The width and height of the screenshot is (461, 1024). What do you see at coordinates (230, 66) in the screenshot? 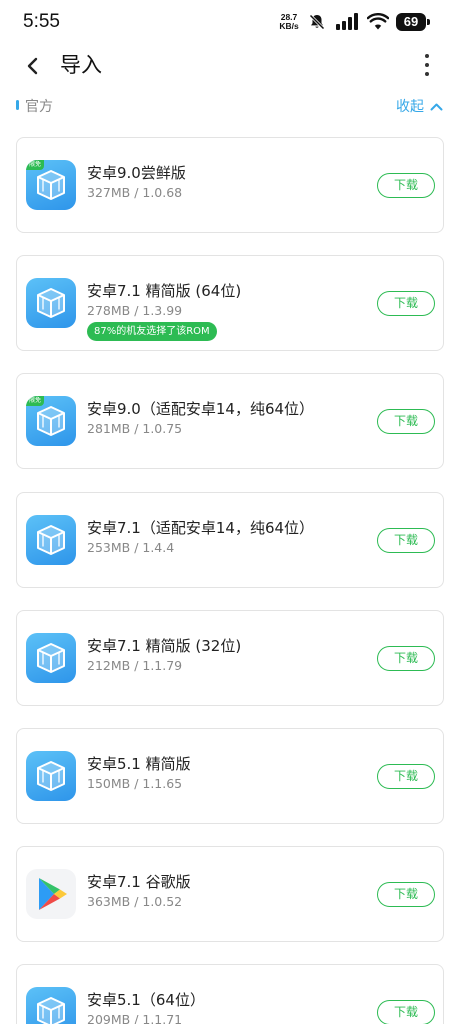
I see `top-app-bar: 导入` at bounding box center [230, 66].